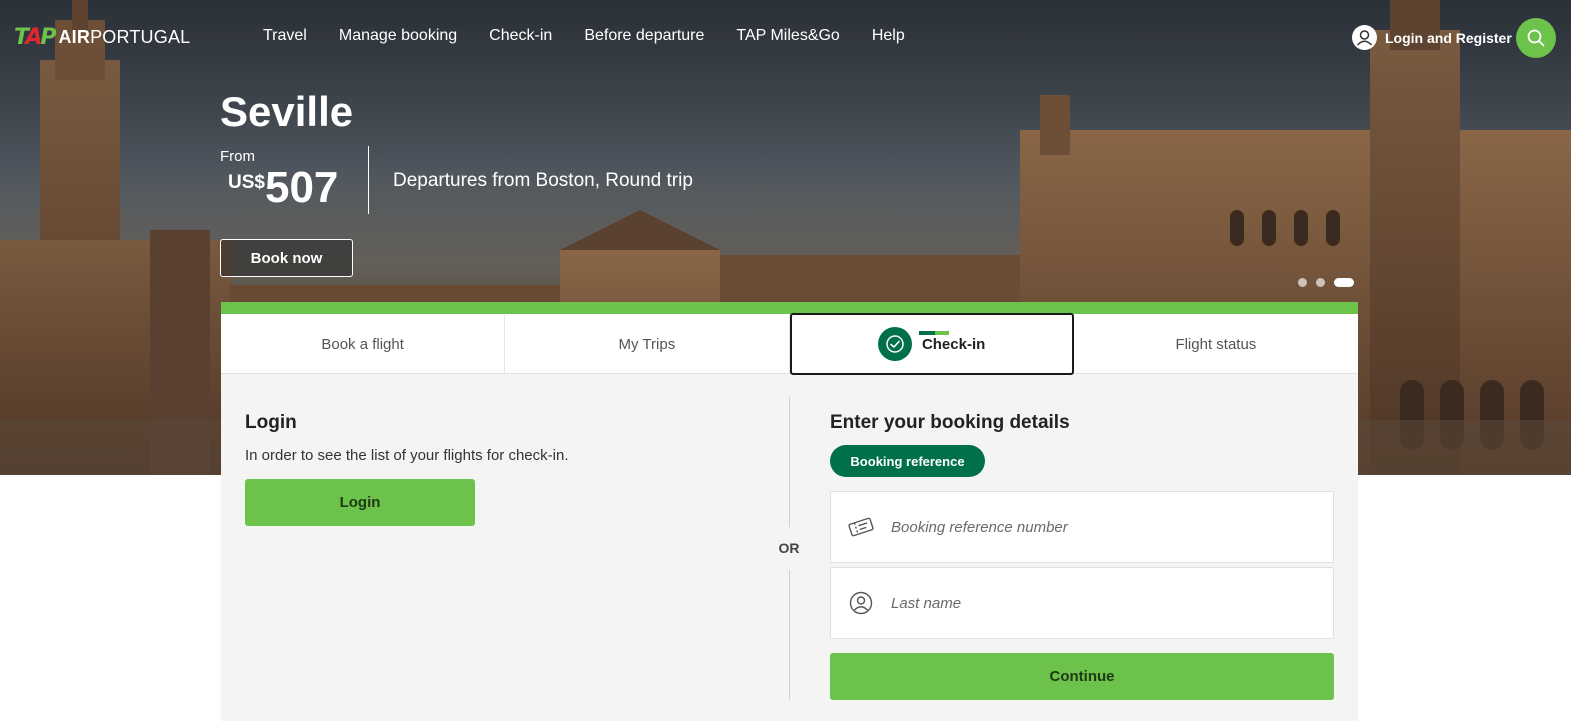 The image size is (1571, 721). I want to click on promo-divider, so click(368, 180).